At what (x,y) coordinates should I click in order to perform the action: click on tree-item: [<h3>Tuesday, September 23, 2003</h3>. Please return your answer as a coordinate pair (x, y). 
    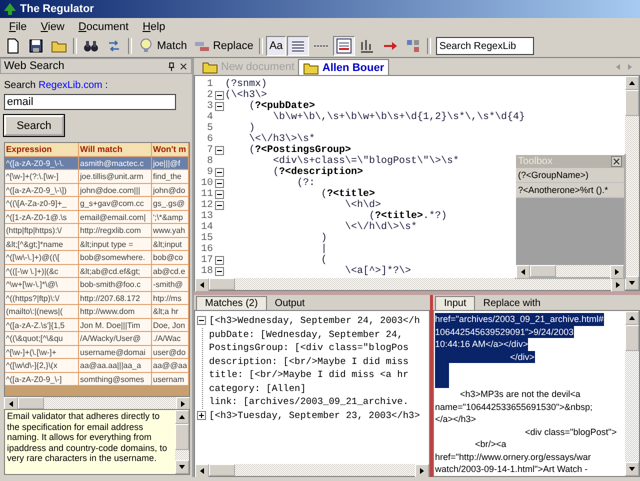
    Looking at the image, I should click on (314, 415).